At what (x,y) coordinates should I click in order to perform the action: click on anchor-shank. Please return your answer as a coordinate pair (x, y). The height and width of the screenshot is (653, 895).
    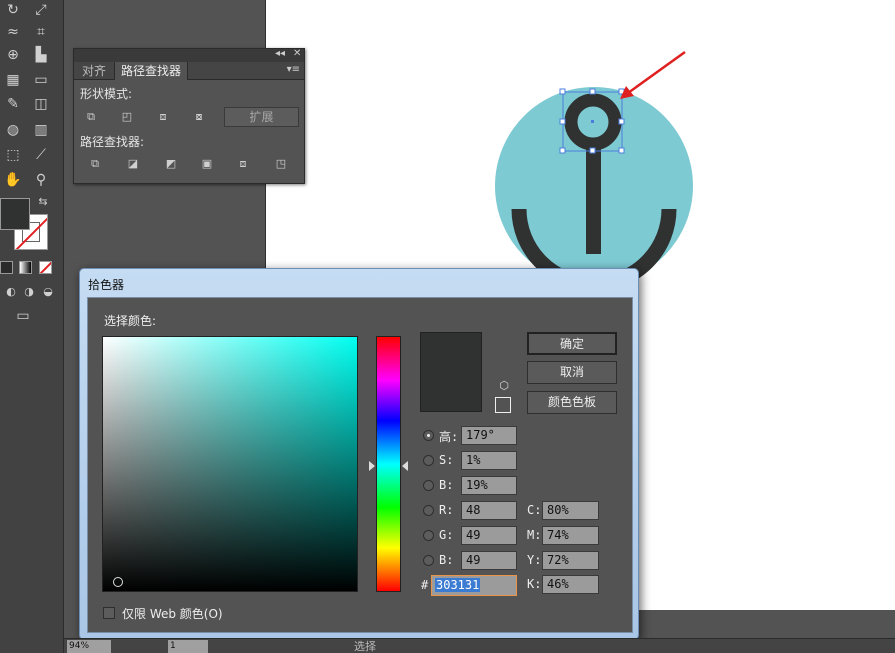
    Looking at the image, I should click on (593, 201).